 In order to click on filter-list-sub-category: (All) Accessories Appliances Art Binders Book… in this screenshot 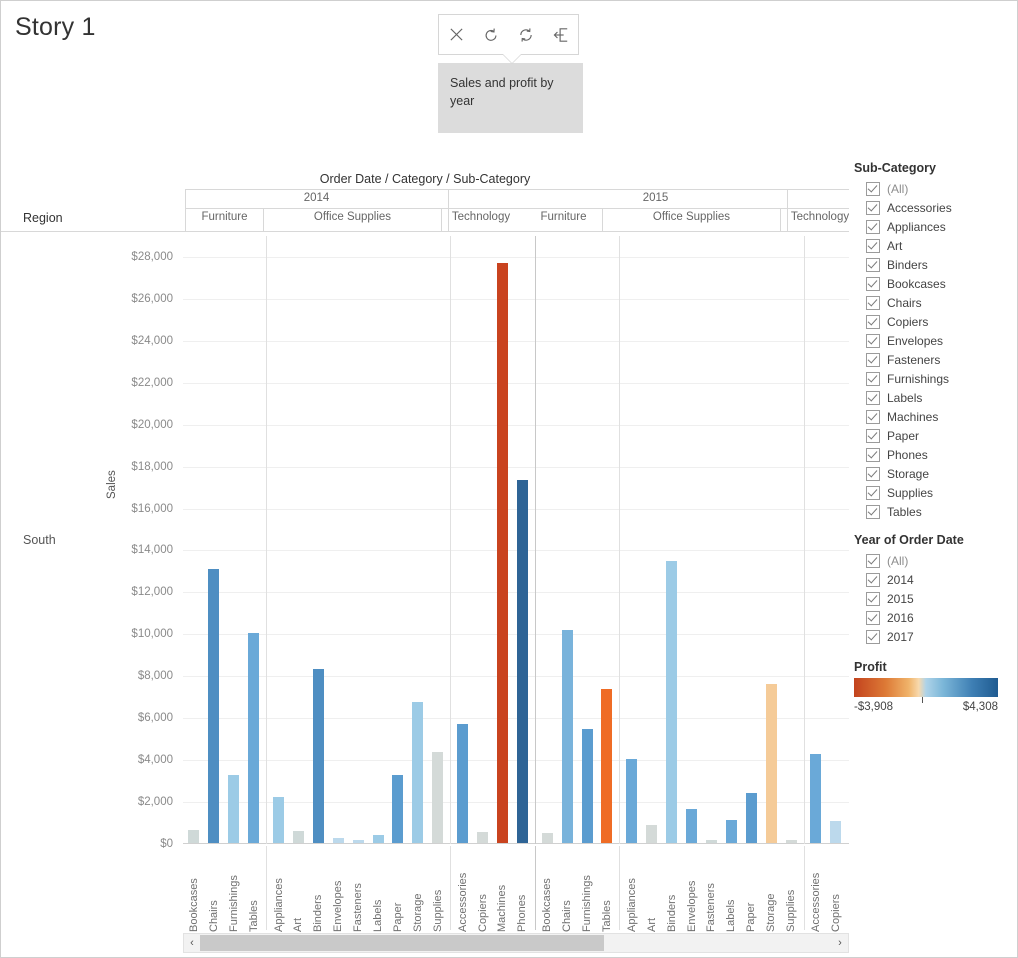, I will do `click(935, 350)`.